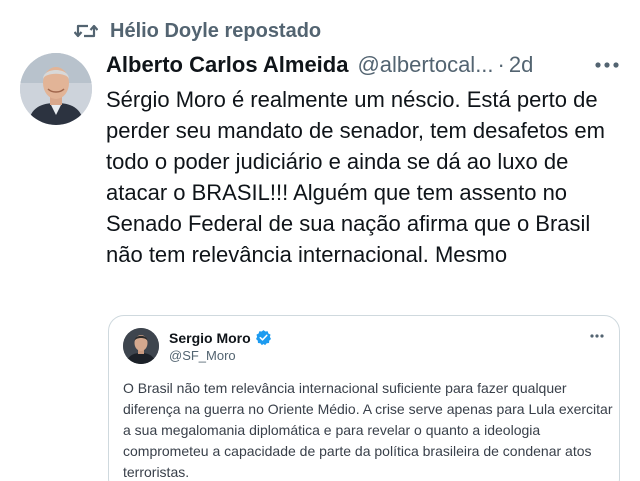 The width and height of the screenshot is (640, 481). What do you see at coordinates (263, 337) in the screenshot?
I see `verified-badge-icon` at bounding box center [263, 337].